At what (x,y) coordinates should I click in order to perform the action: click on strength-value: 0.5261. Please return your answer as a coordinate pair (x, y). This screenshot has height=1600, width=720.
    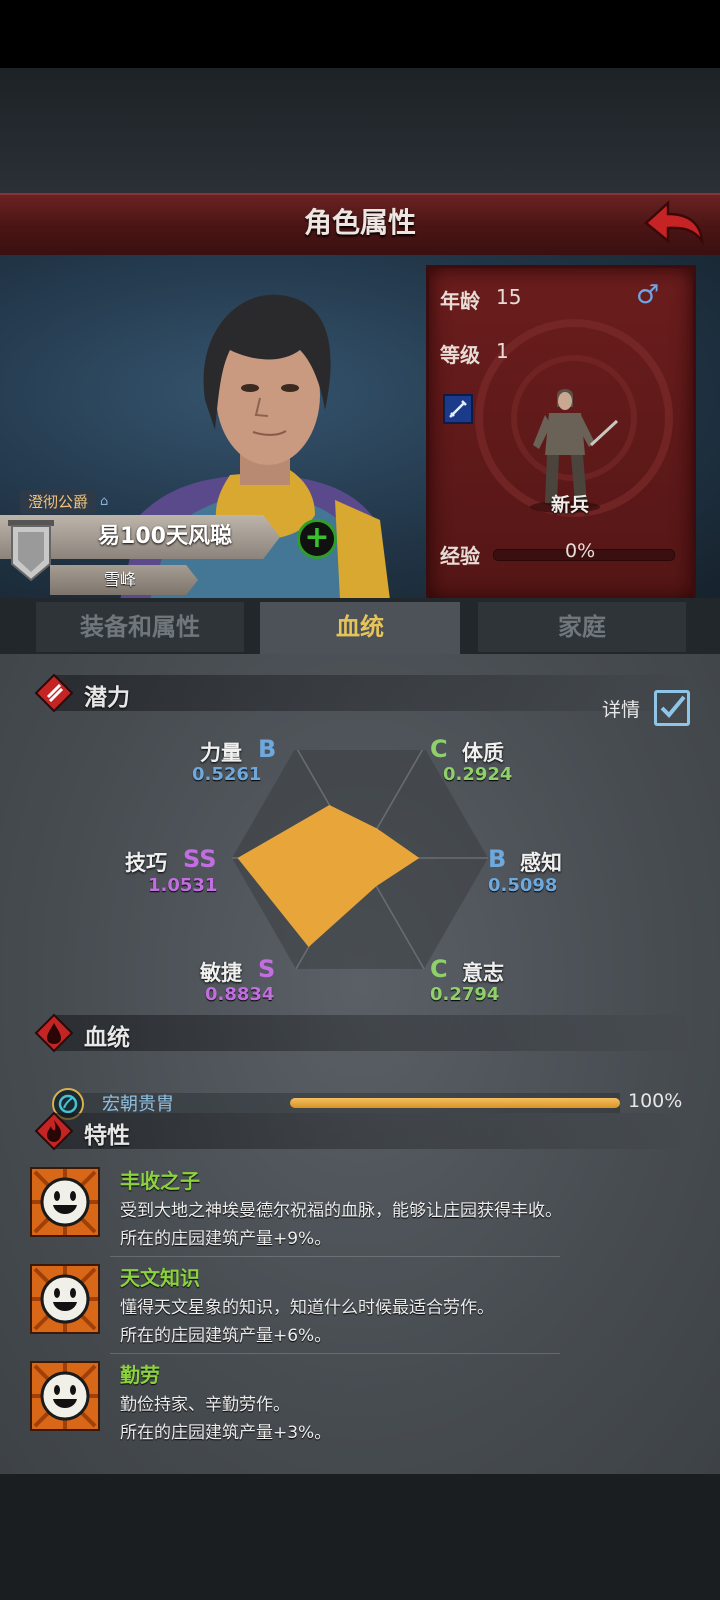
    Looking at the image, I should click on (227, 774).